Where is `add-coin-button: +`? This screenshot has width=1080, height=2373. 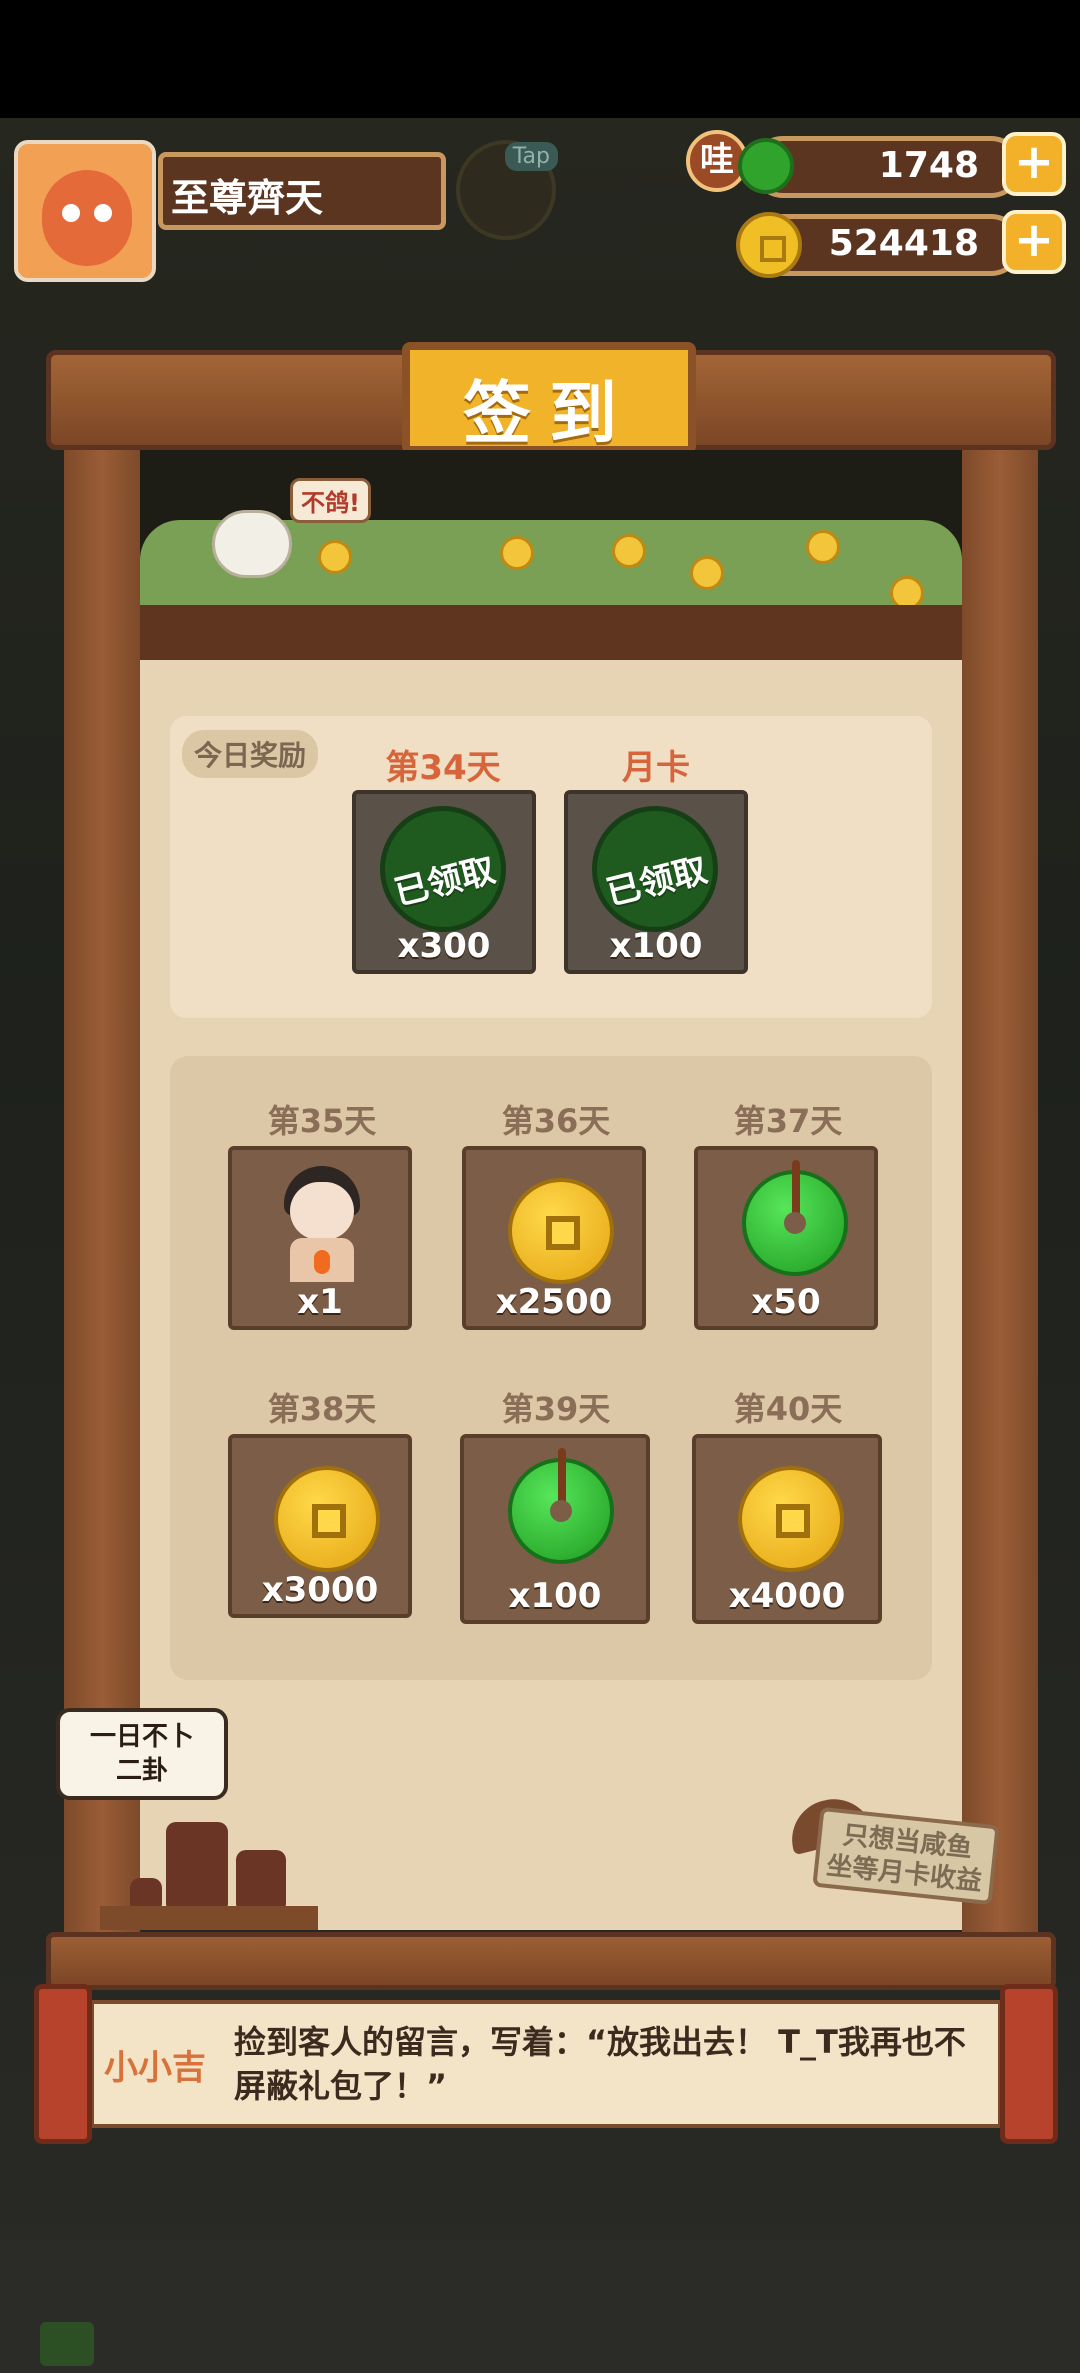
add-coin-button: + is located at coordinates (1034, 242).